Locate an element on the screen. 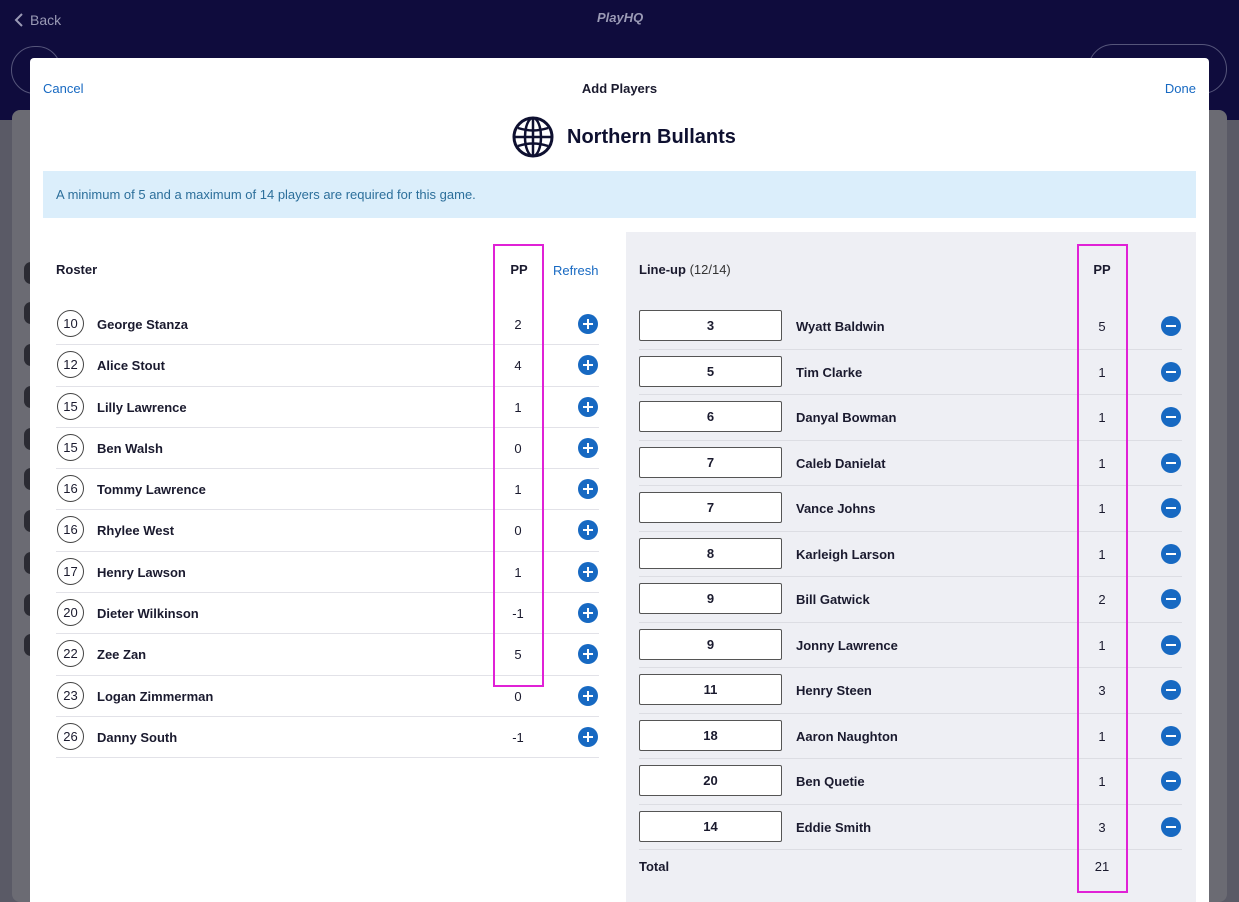  jersey-number-field: 5 is located at coordinates (710, 371).